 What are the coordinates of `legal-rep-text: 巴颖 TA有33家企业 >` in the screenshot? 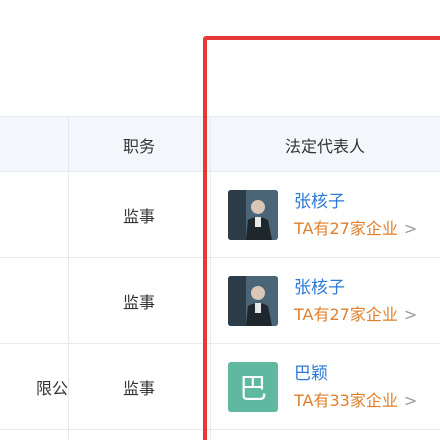 It's located at (355, 387).